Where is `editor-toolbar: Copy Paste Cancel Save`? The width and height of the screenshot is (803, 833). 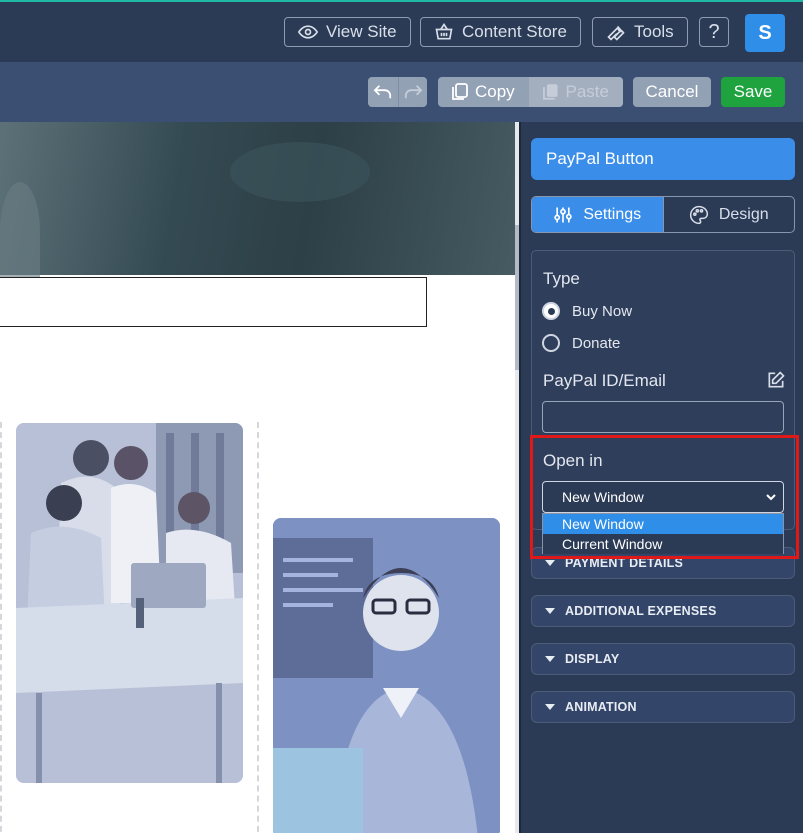 editor-toolbar: Copy Paste Cancel Save is located at coordinates (401, 92).